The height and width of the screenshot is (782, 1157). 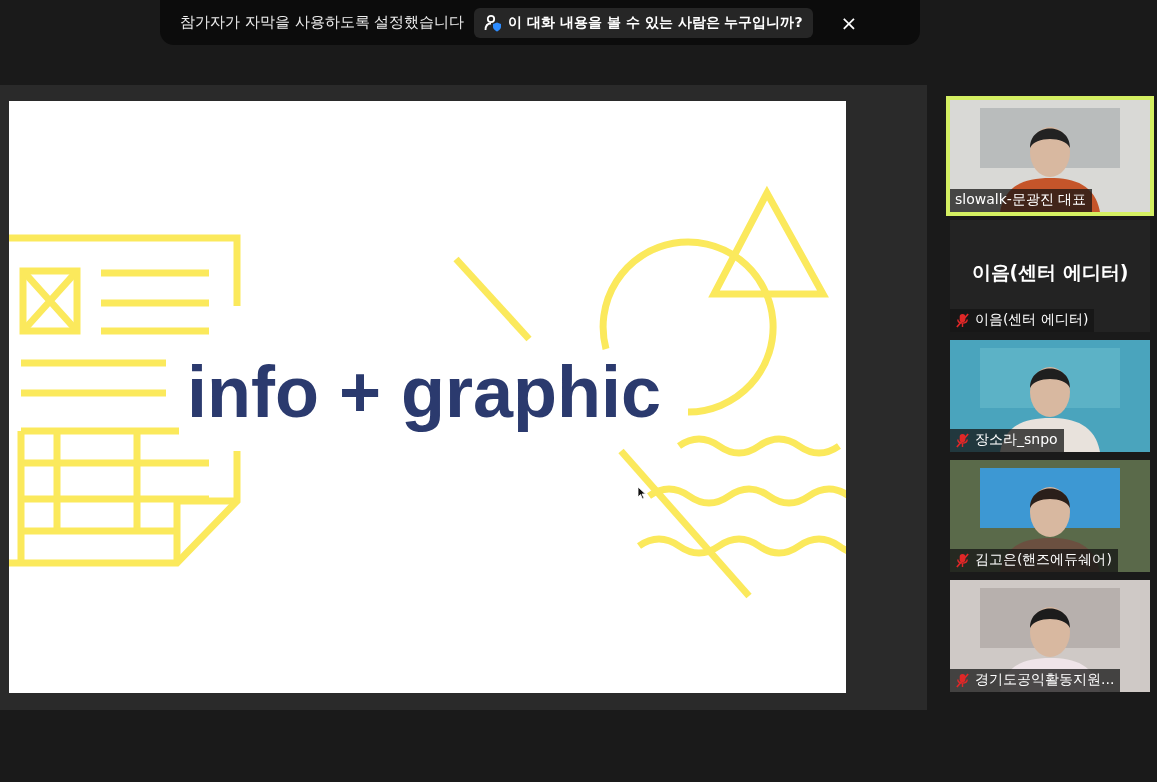 I want to click on participant-tile: 이음(센터 에디터) 이음(센터 에디터), so click(x=1050, y=276).